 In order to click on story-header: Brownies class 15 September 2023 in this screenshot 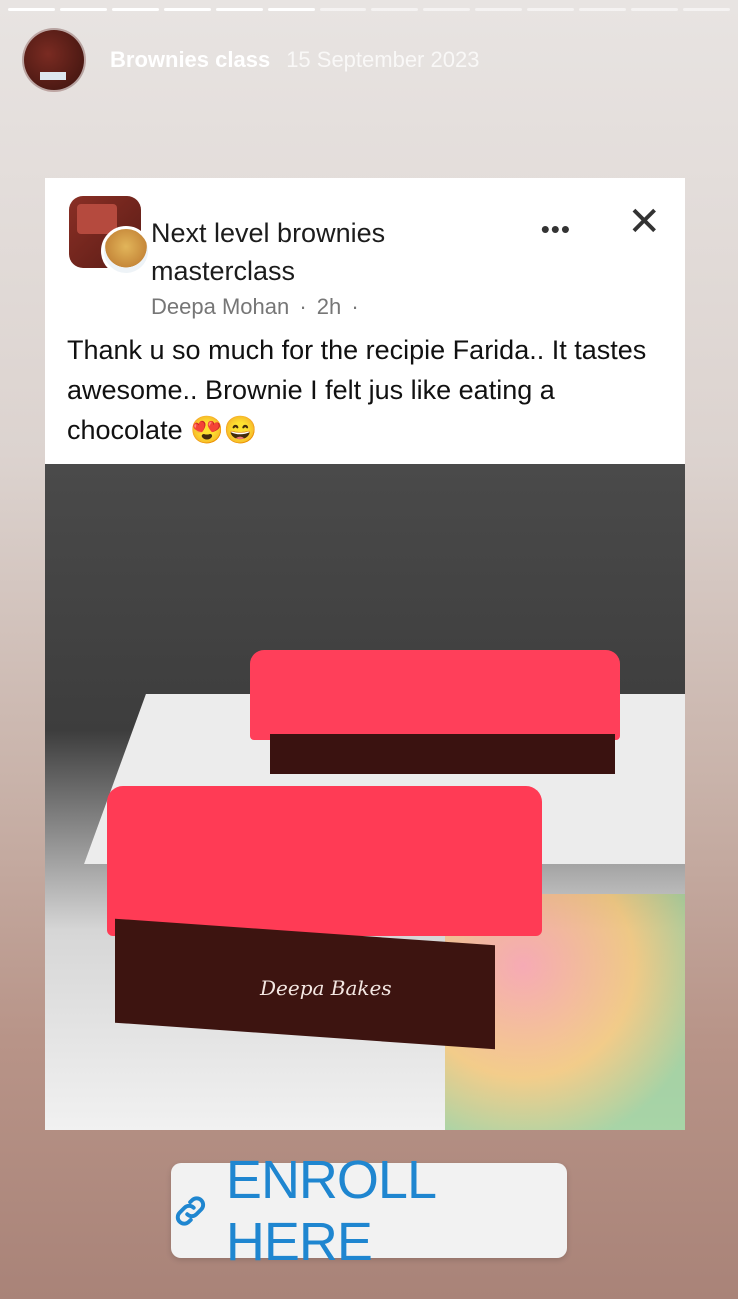, I will do `click(250, 60)`.